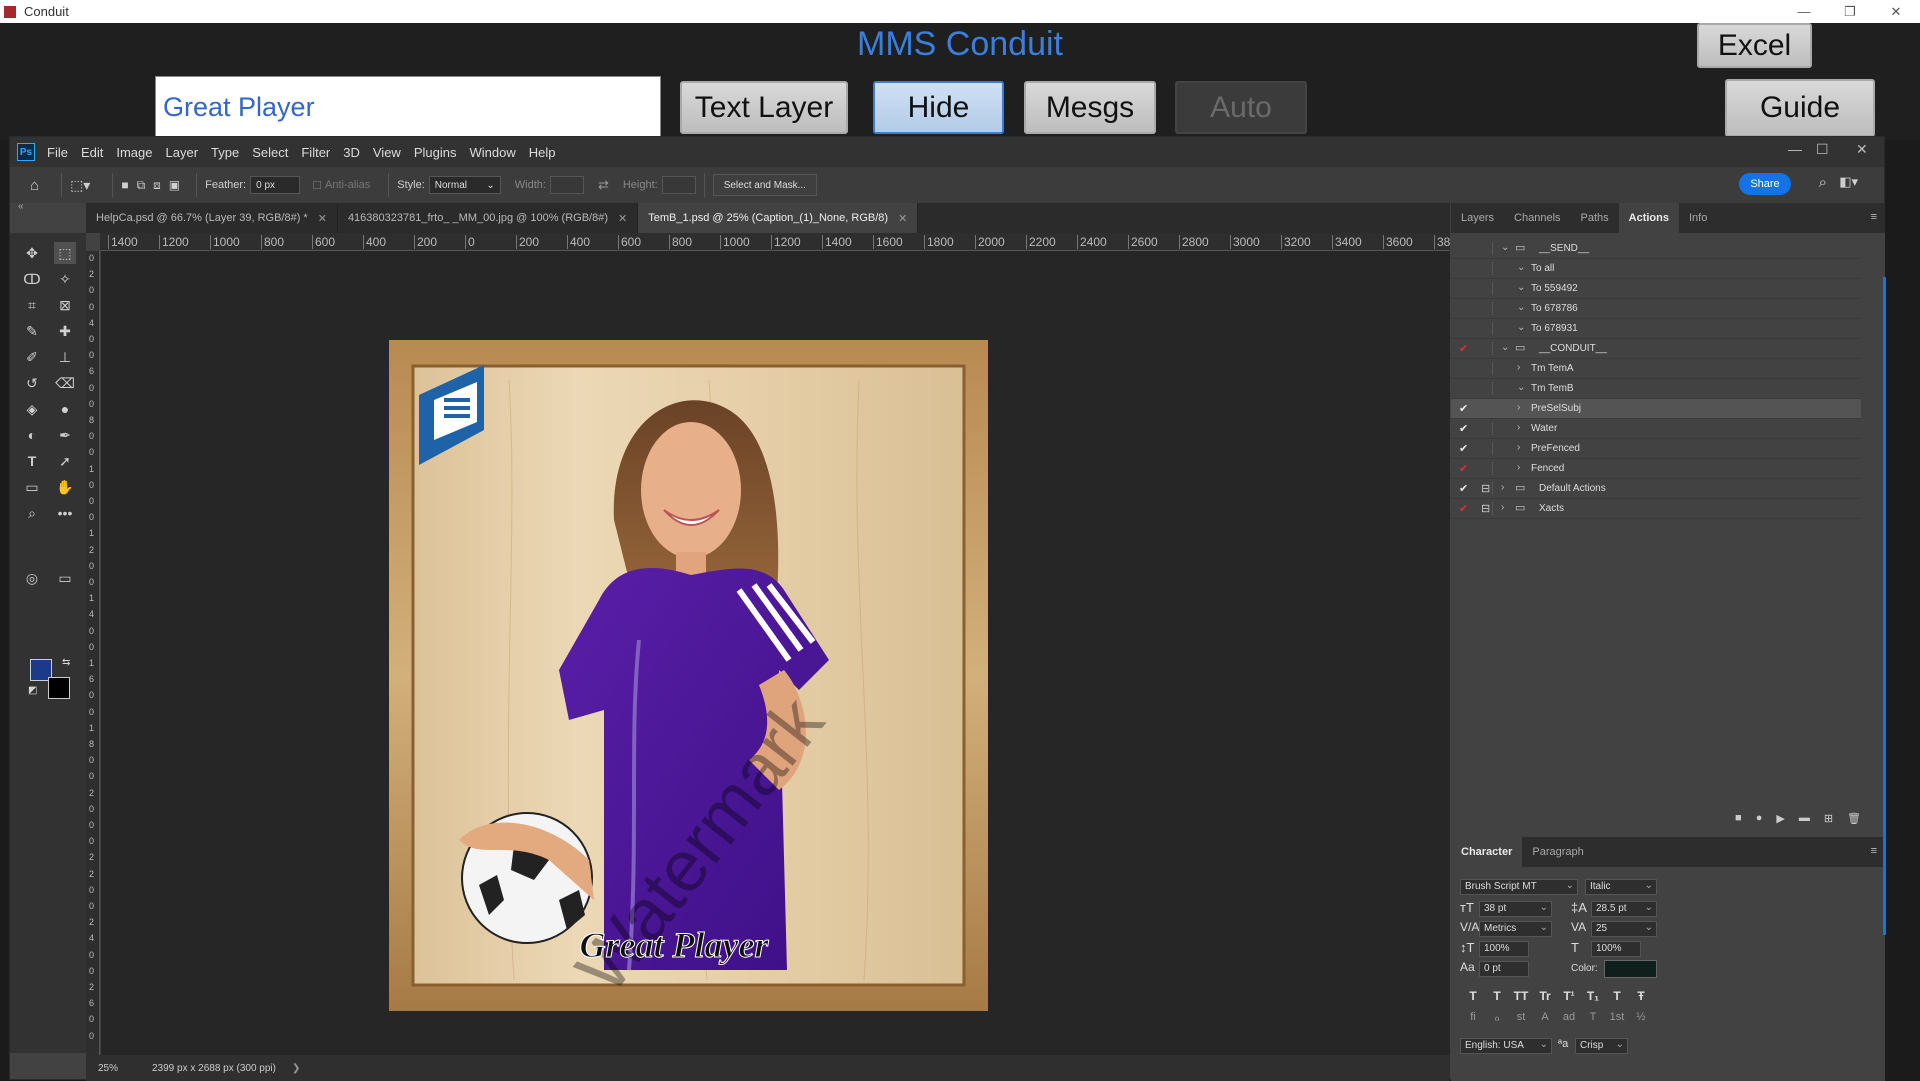  I want to click on antialias-checkbox: ☐, so click(317, 185).